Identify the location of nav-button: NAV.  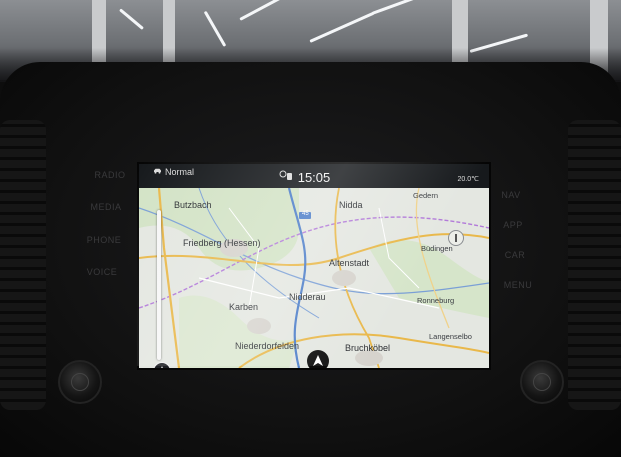
(511, 195).